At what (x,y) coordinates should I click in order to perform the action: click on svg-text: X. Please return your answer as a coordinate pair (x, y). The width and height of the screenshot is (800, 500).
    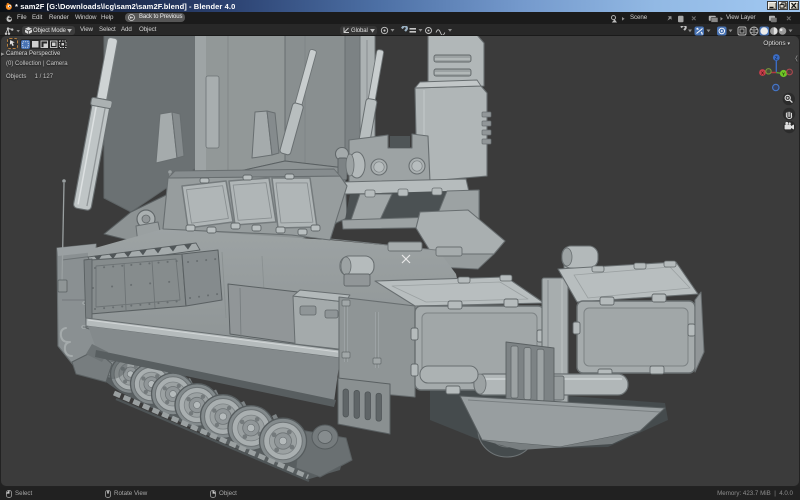
    Looking at the image, I should click on (762, 73).